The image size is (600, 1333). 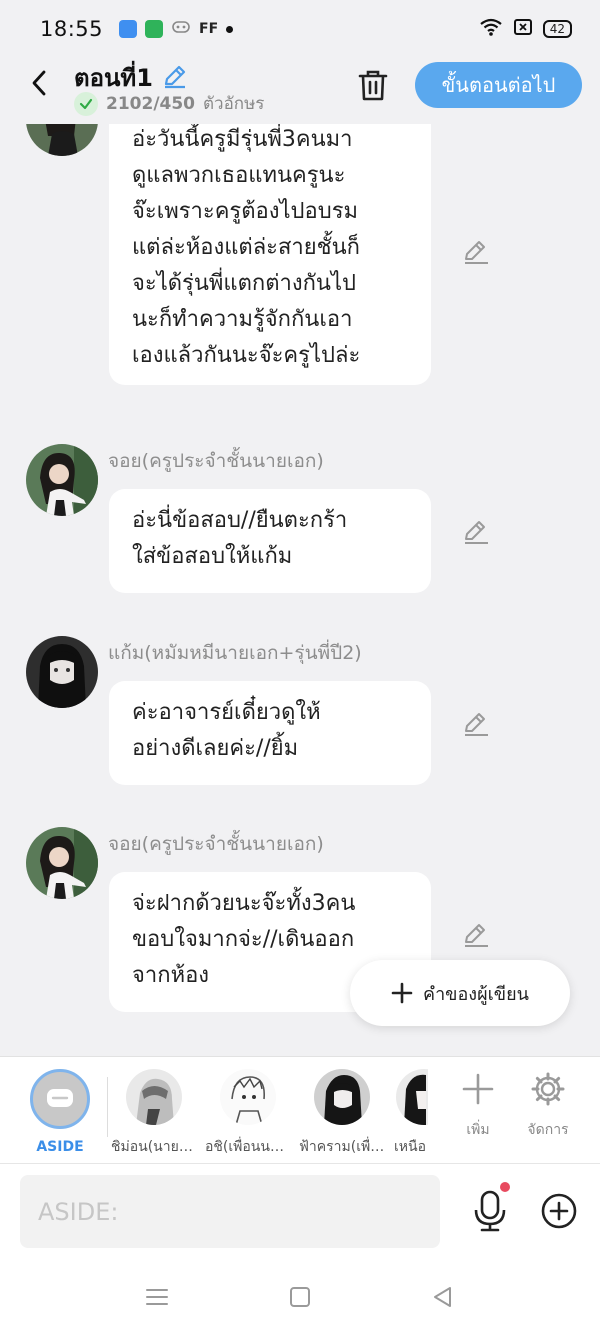 What do you see at coordinates (300, 91) in the screenshot?
I see `editor-header: ตอนที่1 2102/450 ตัวอักษร ขั้นตอนต่อไป` at bounding box center [300, 91].